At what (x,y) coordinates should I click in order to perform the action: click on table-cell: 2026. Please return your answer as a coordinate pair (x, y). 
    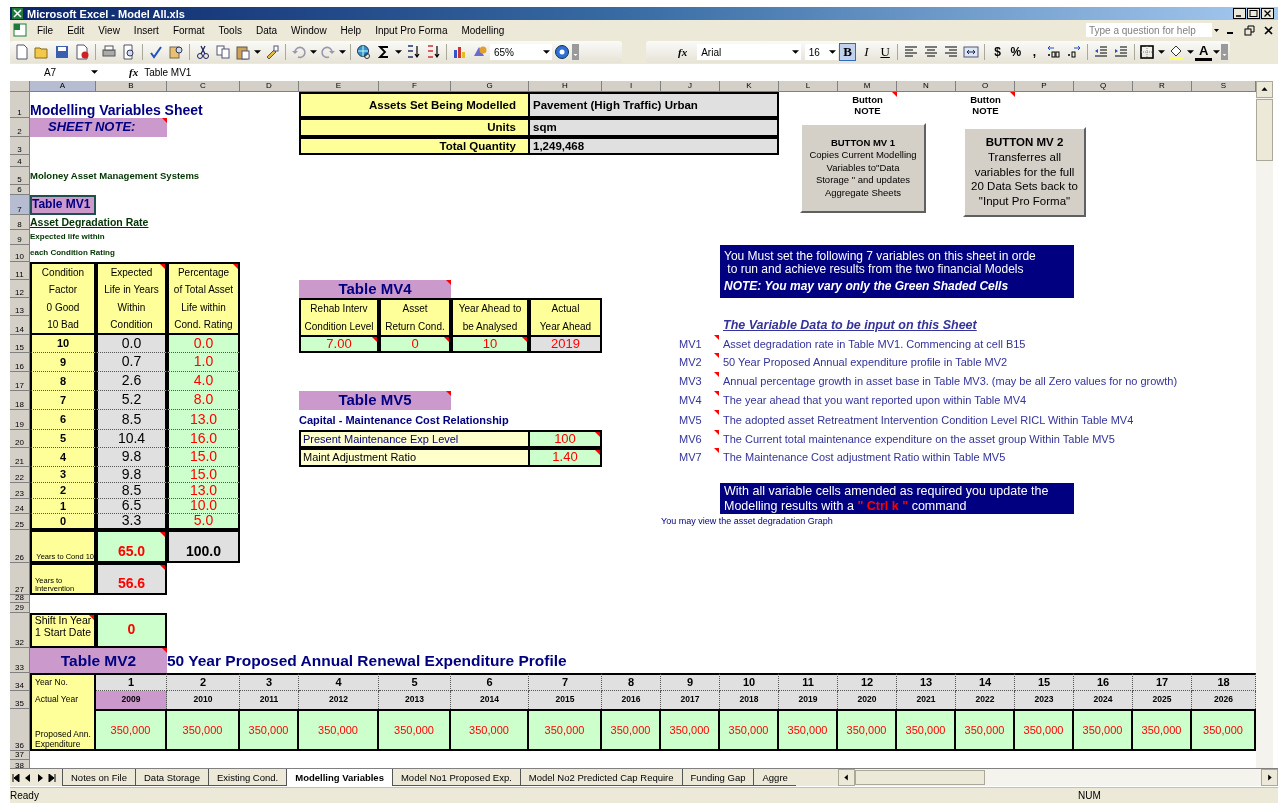
    Looking at the image, I should click on (1224, 700).